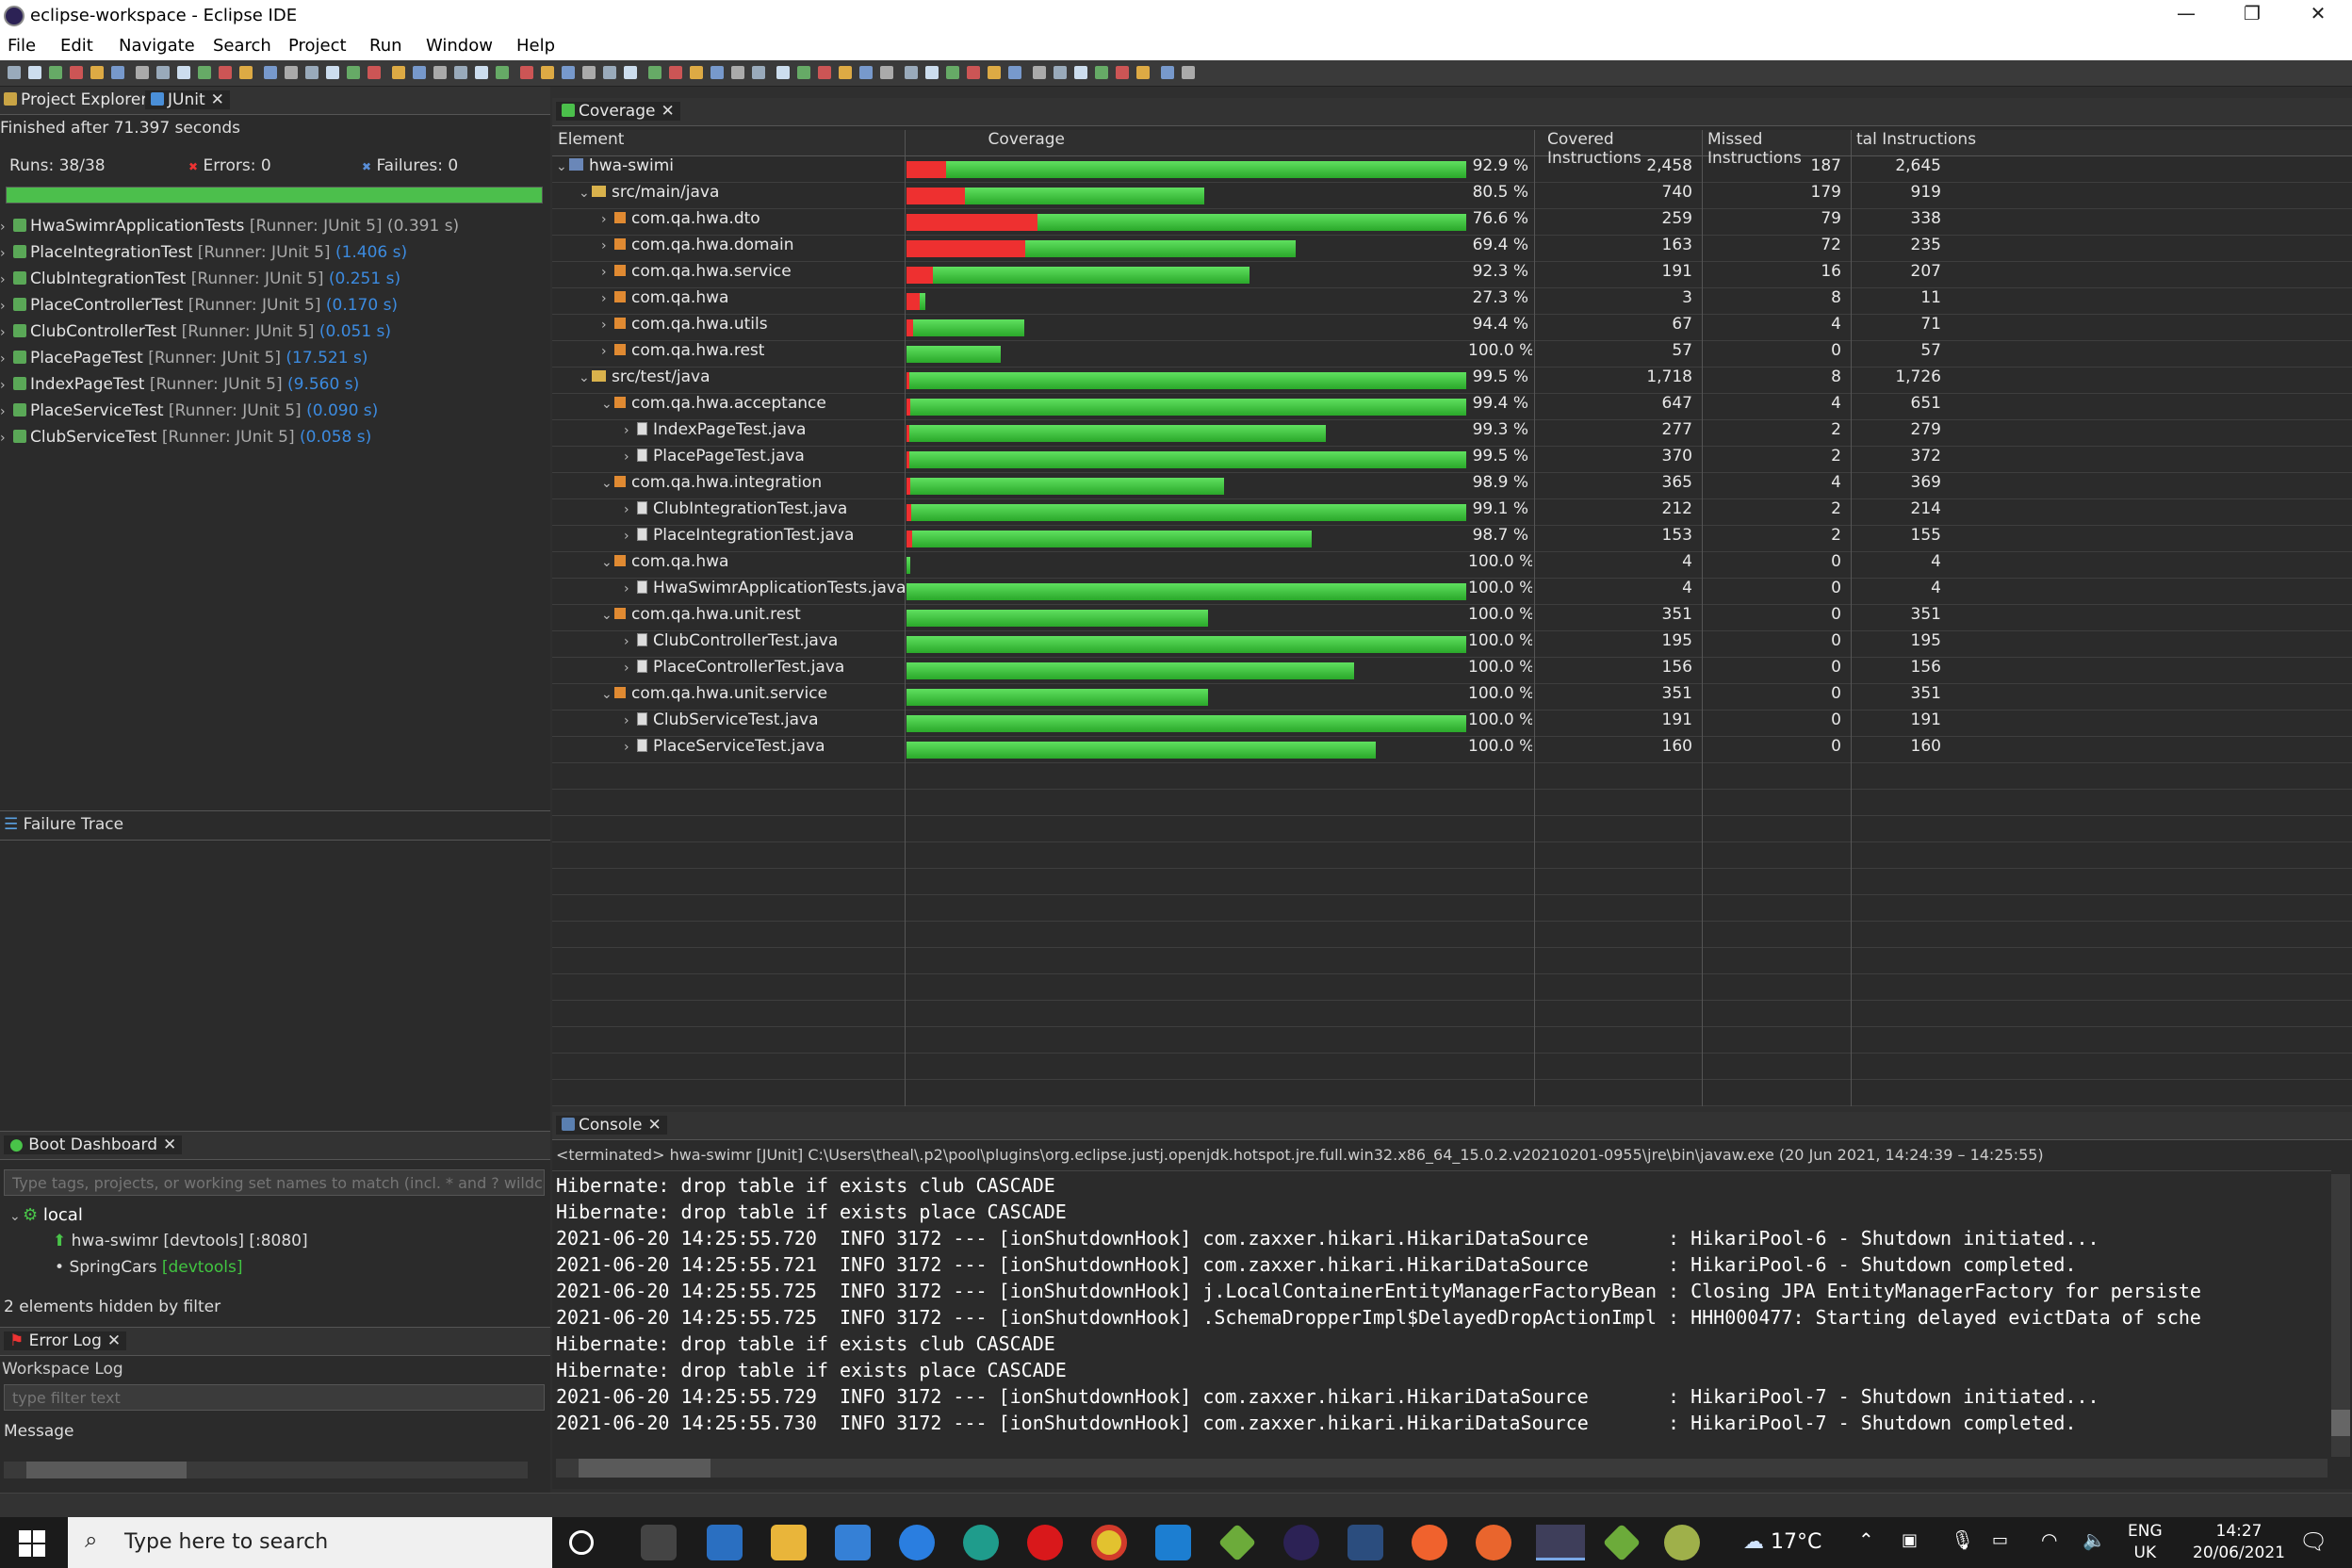  Describe the element at coordinates (729, 539) in the screenshot. I see `coverage-row-element: › PlaceIntegrationTest.java` at that location.